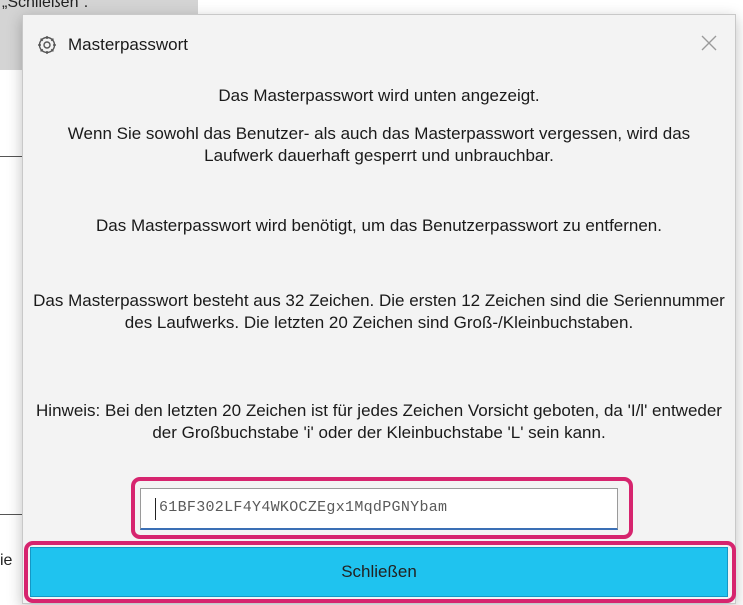 The width and height of the screenshot is (743, 605). I want to click on info-text-shown-below: Das Masterpasswort wird unten angezeigt., so click(379, 95).